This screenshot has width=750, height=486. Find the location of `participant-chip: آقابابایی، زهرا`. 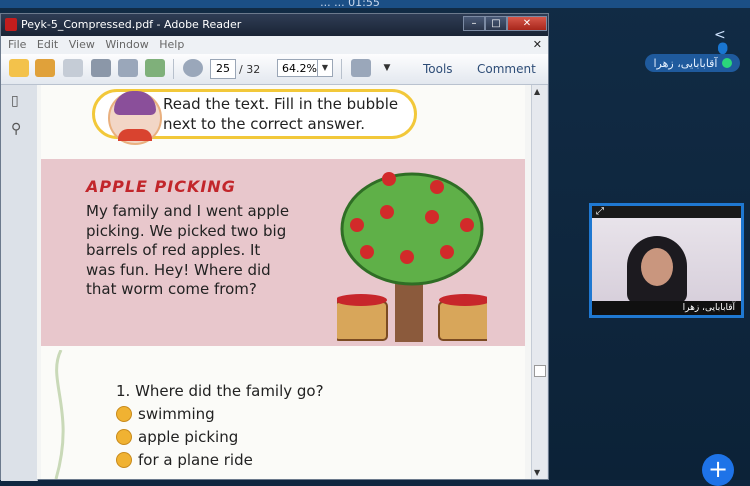

participant-chip: آقابابایی، زهرا is located at coordinates (692, 63).